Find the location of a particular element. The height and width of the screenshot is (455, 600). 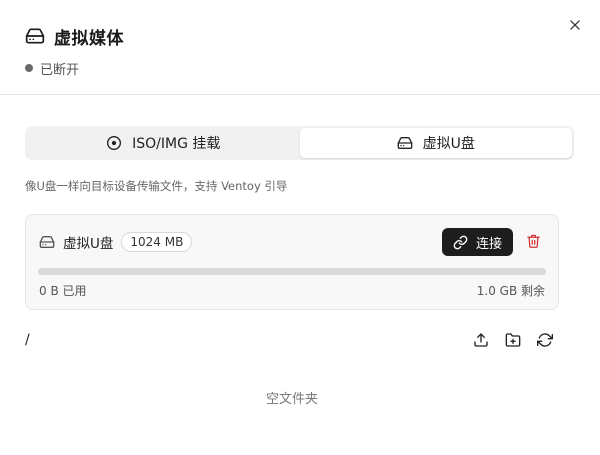

new-folder-icon is located at coordinates (513, 340).